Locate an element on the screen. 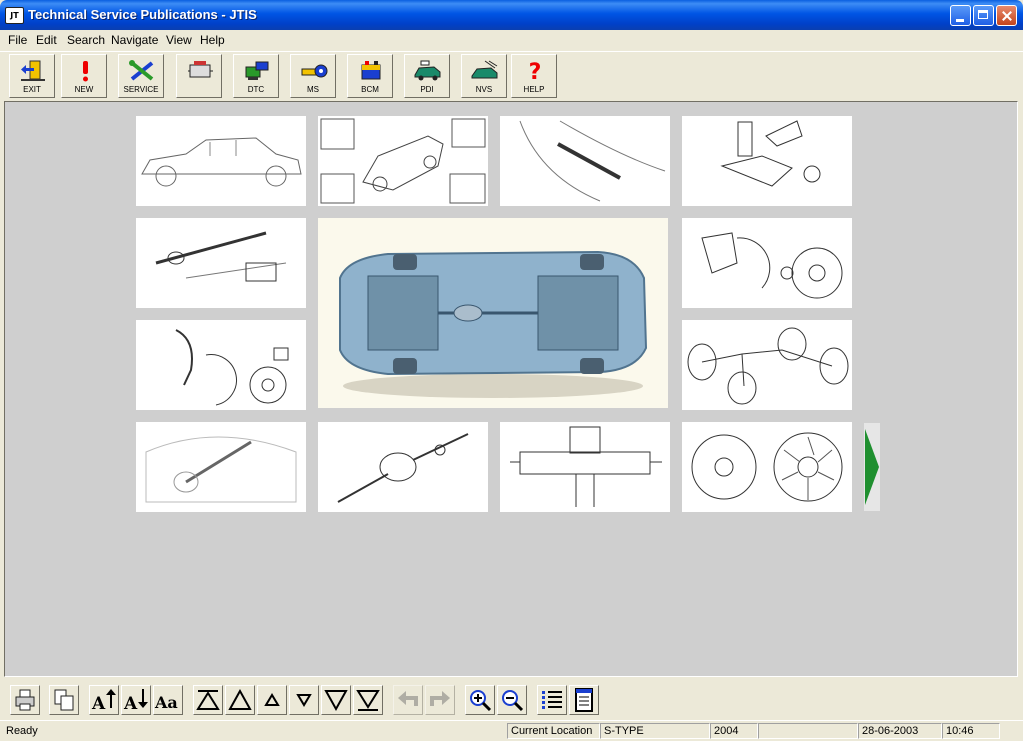  contents-list-button is located at coordinates (552, 700).